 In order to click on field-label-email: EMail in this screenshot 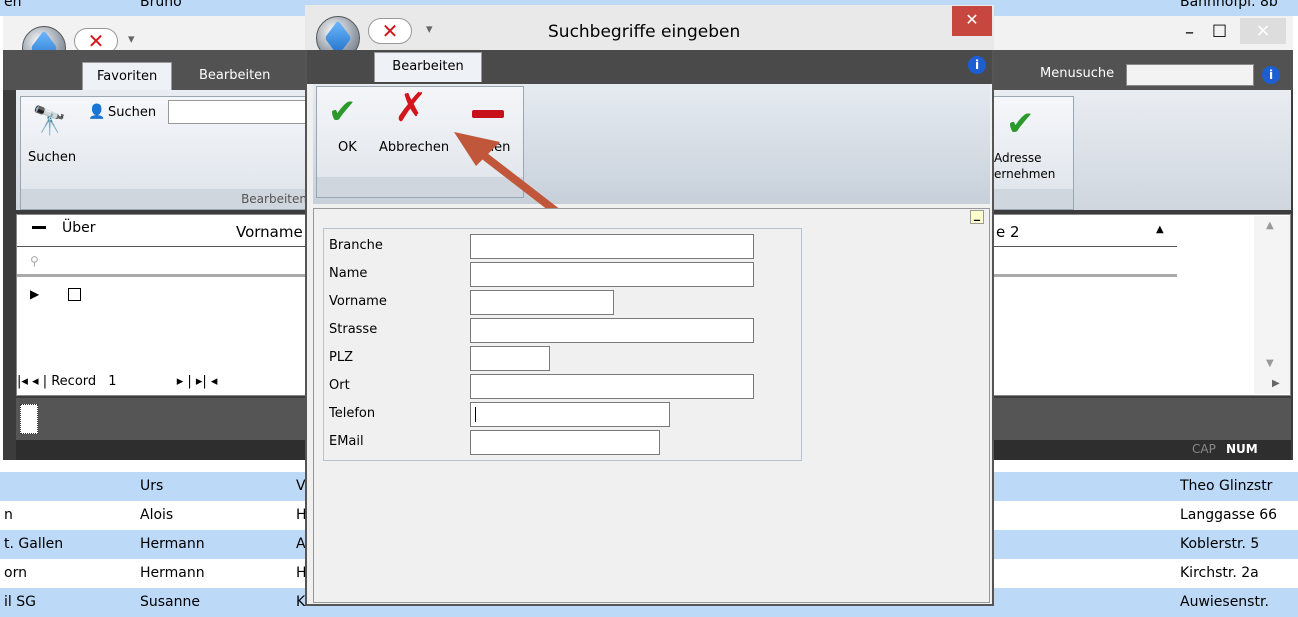, I will do `click(346, 441)`.